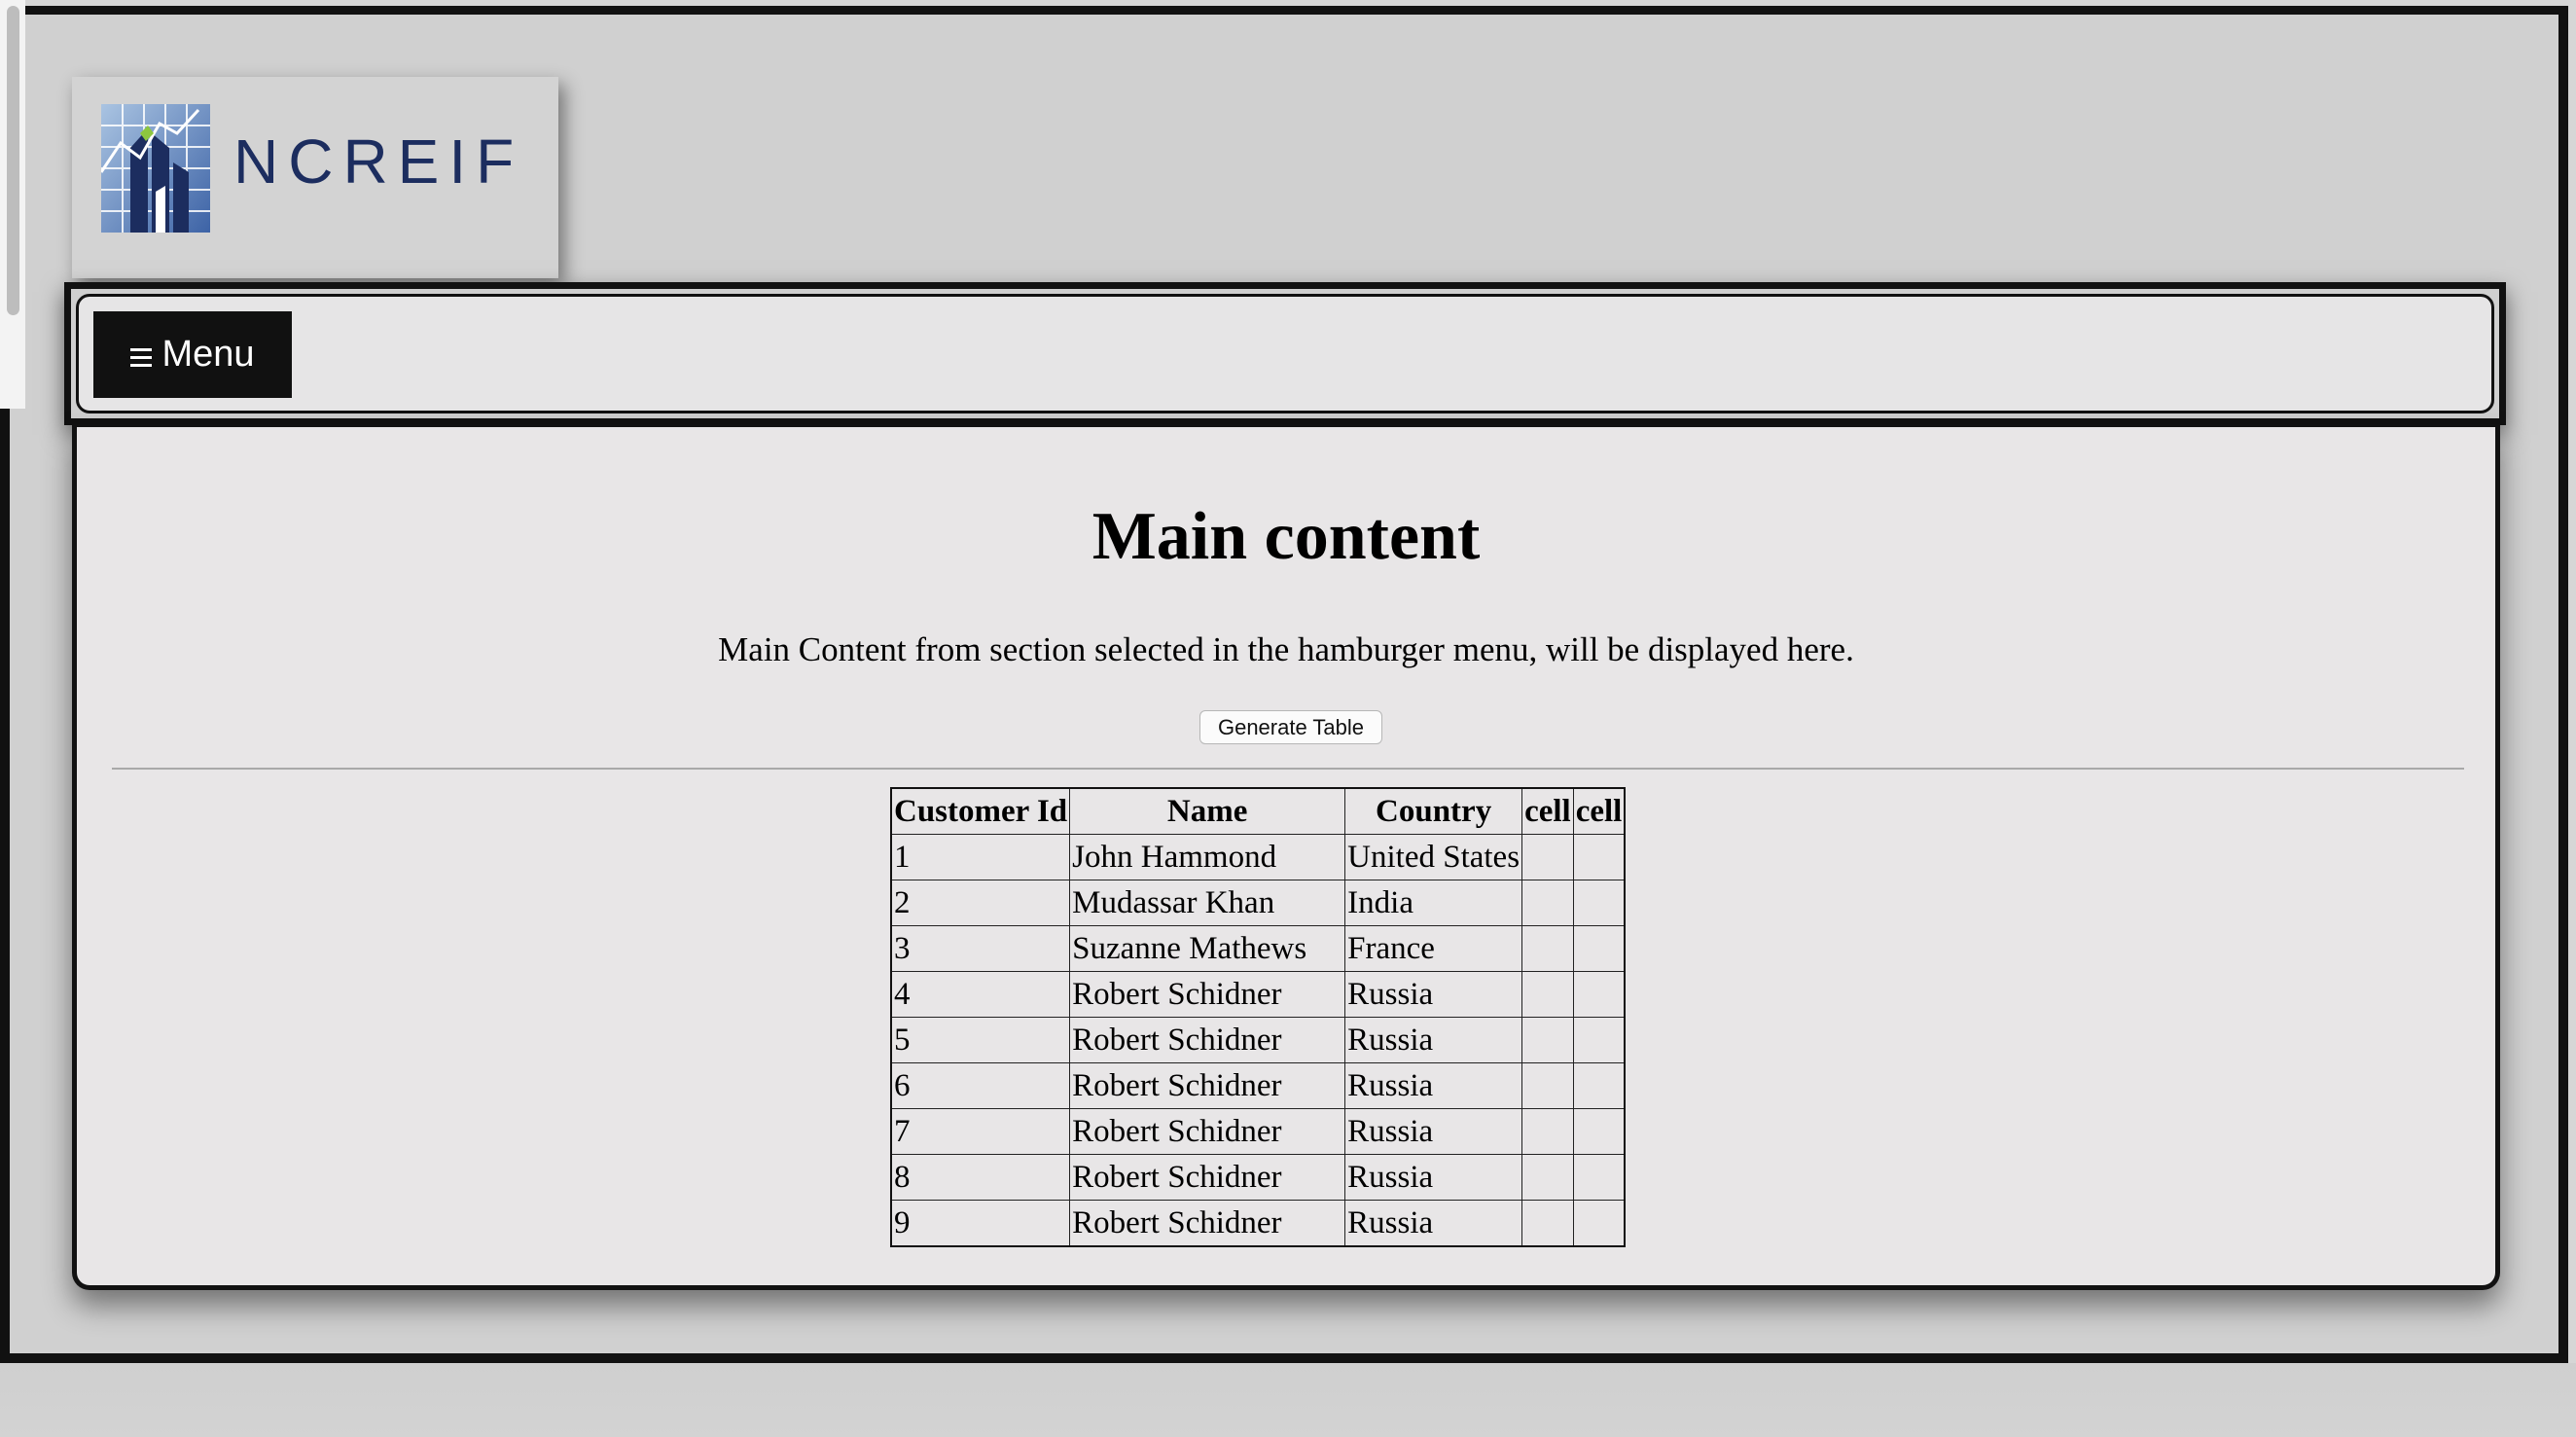 The image size is (2576, 1437). I want to click on table-row: 2 Mudassar Khan India, so click(1258, 903).